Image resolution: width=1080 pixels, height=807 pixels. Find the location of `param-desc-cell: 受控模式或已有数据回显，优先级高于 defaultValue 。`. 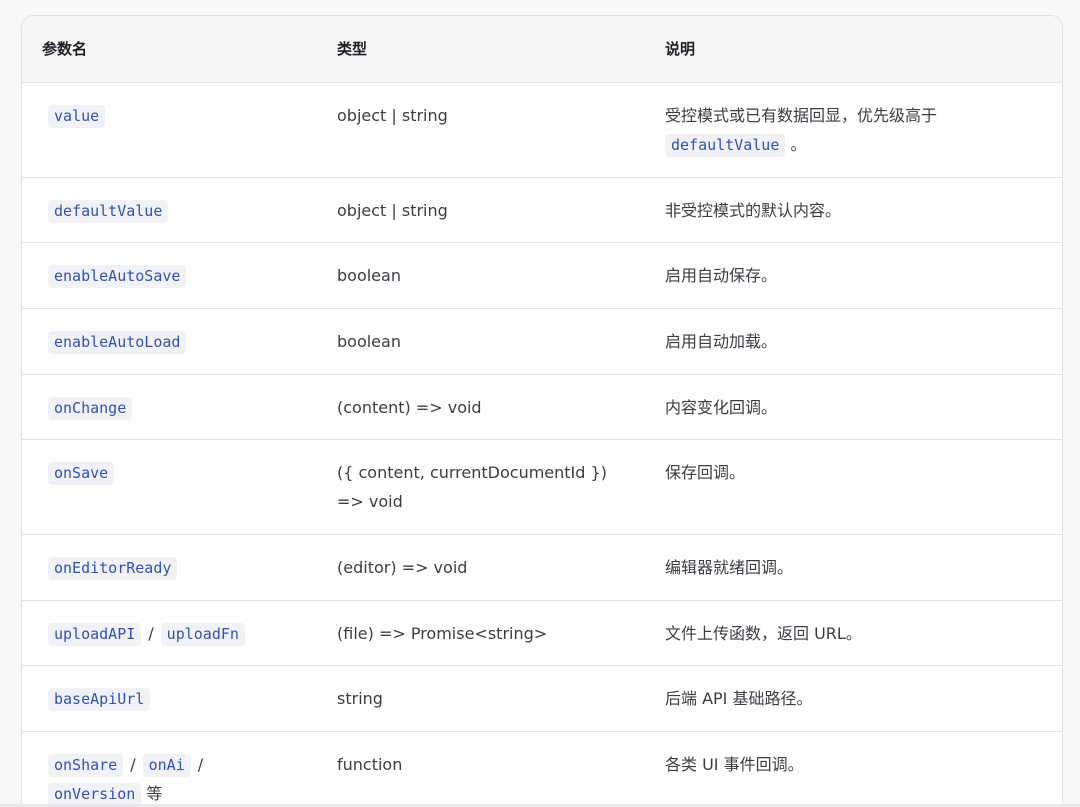

param-desc-cell: 受控模式或已有数据回显，优先级高于 defaultValue 。 is located at coordinates (853, 129).